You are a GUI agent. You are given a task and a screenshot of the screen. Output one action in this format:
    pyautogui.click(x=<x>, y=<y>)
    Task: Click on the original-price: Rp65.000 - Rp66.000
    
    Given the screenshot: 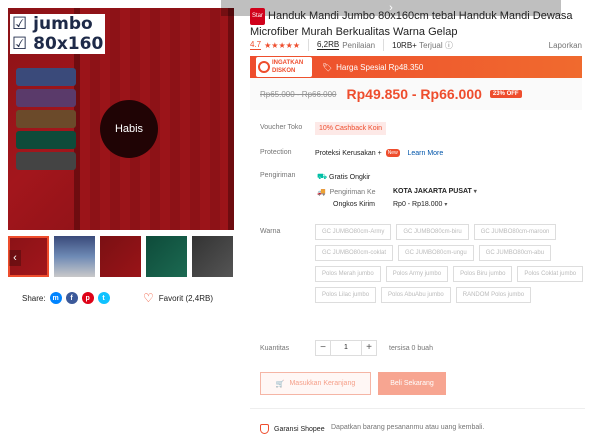 What is the action you would take?
    pyautogui.click(x=298, y=94)
    